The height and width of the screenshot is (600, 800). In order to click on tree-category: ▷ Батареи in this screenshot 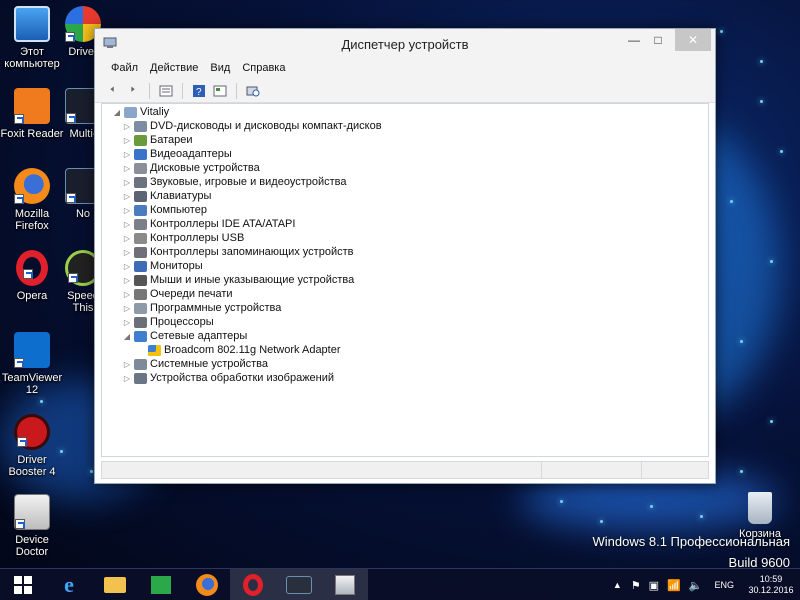, I will do `click(405, 140)`.